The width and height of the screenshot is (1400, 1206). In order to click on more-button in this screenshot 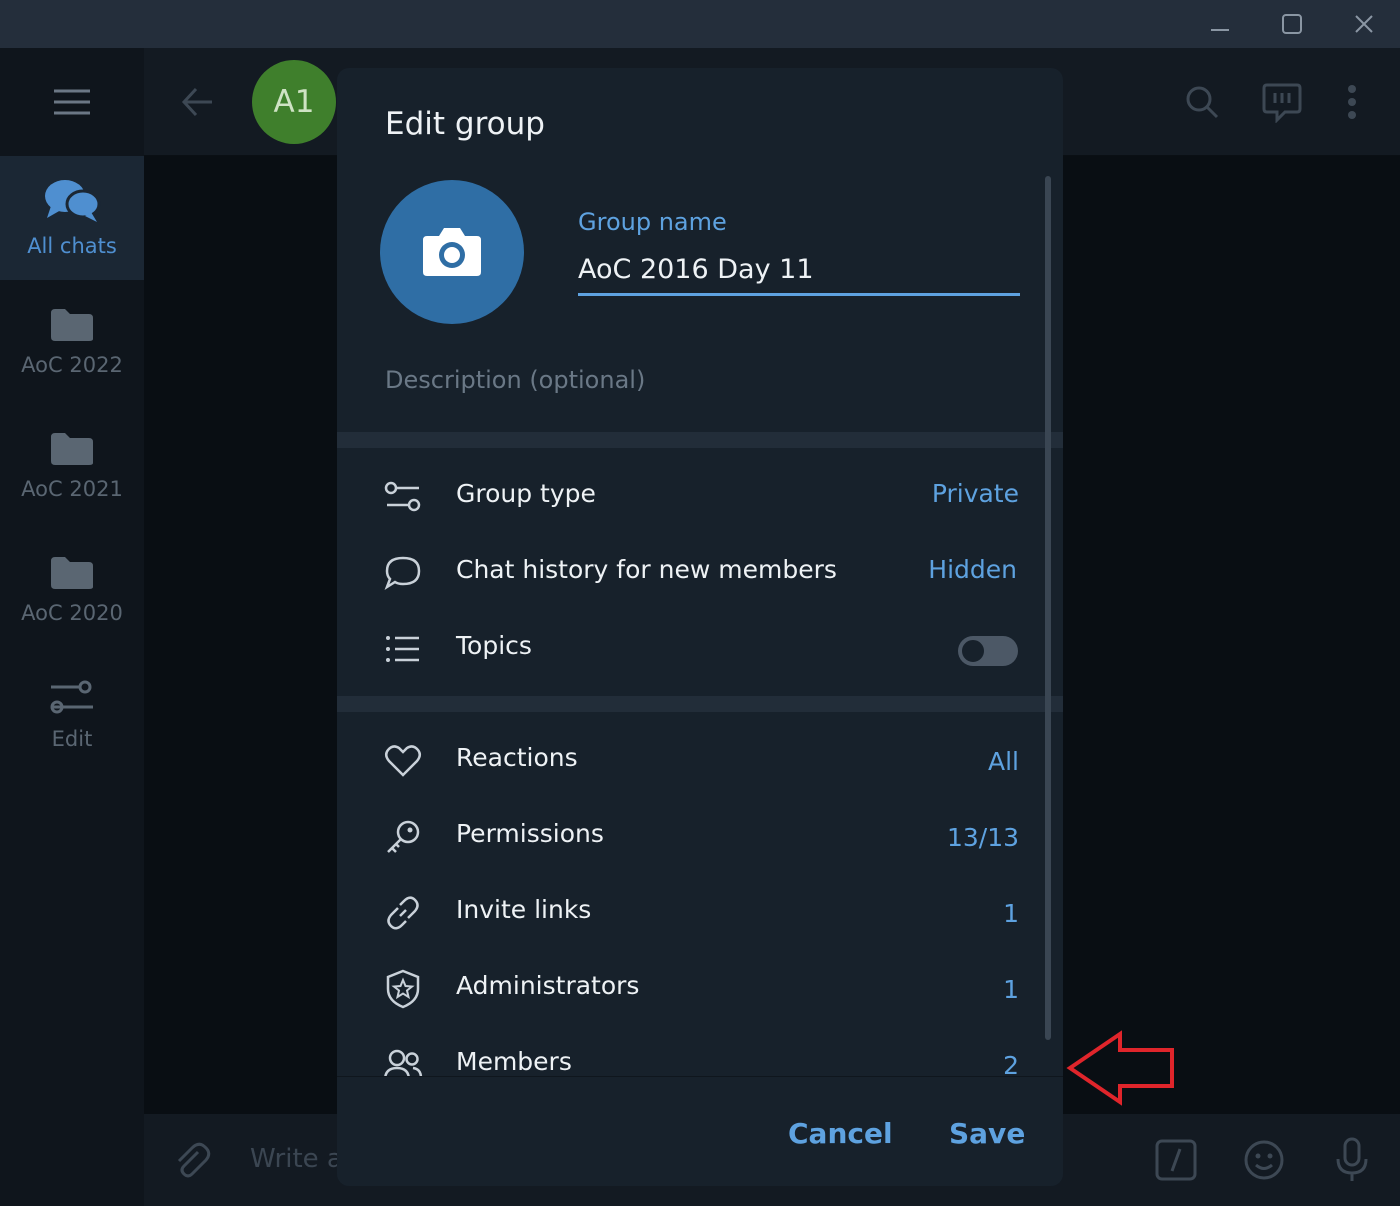, I will do `click(1352, 102)`.